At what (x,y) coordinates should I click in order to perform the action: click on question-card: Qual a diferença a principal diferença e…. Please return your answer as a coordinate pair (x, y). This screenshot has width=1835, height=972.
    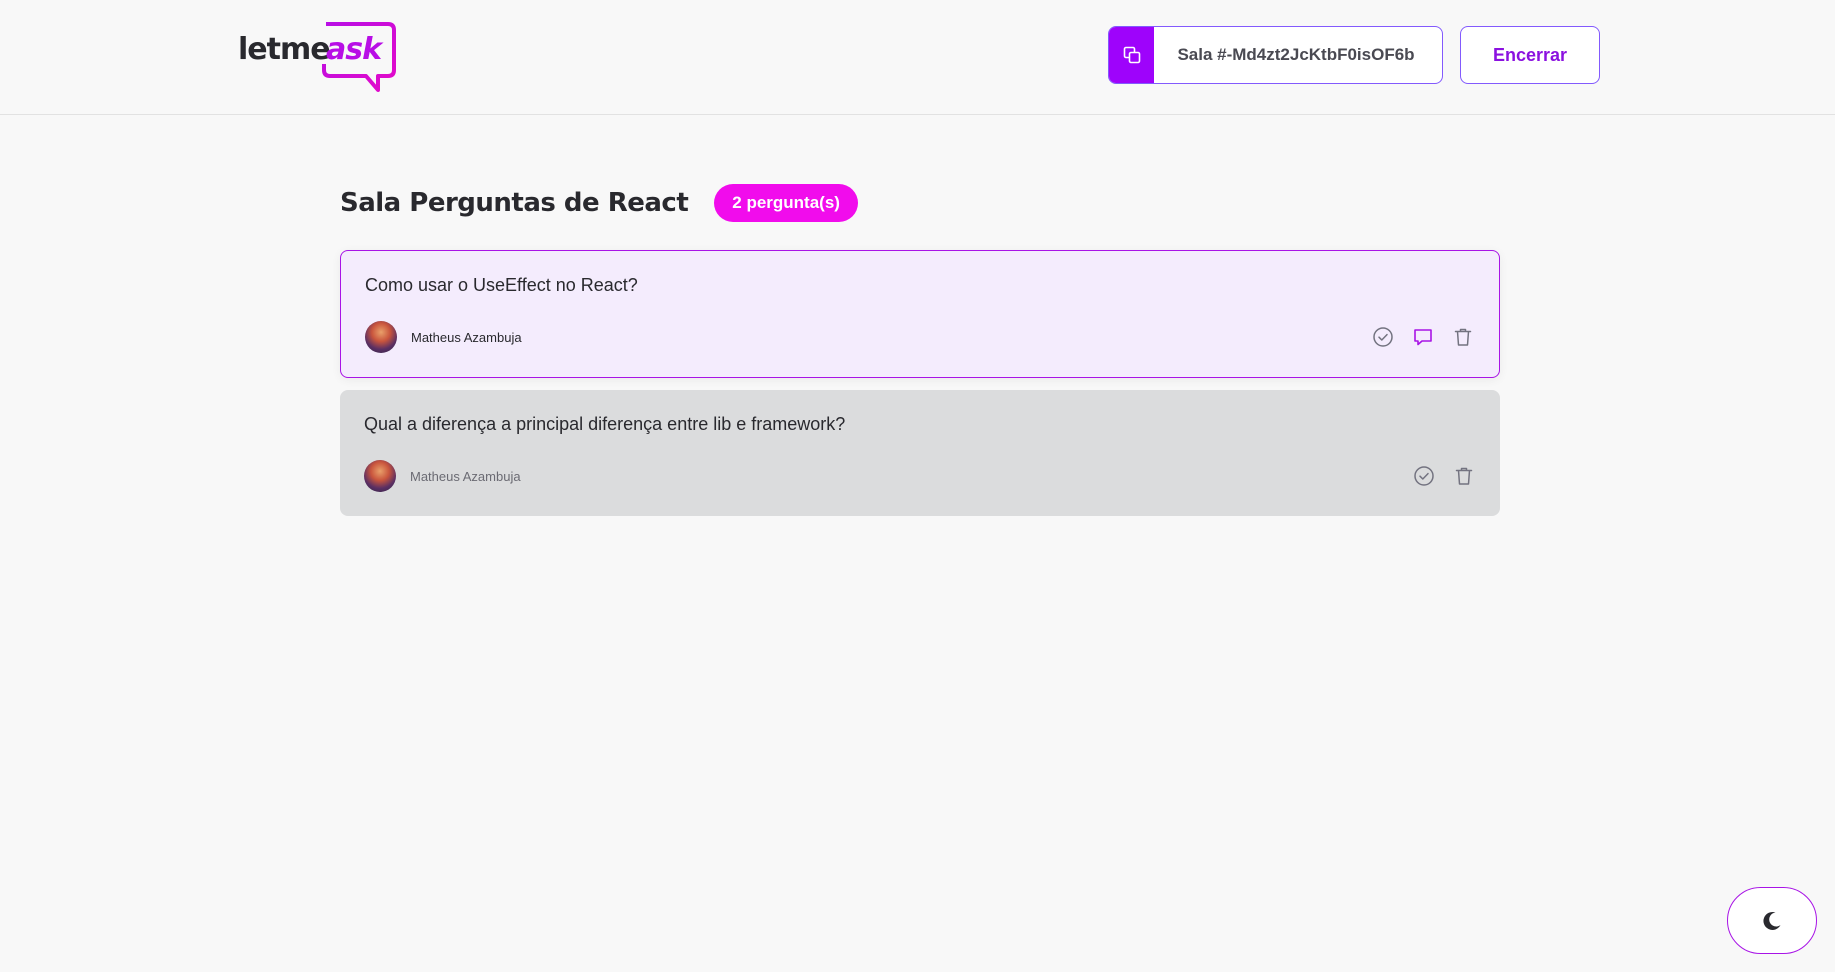
    Looking at the image, I should click on (920, 453).